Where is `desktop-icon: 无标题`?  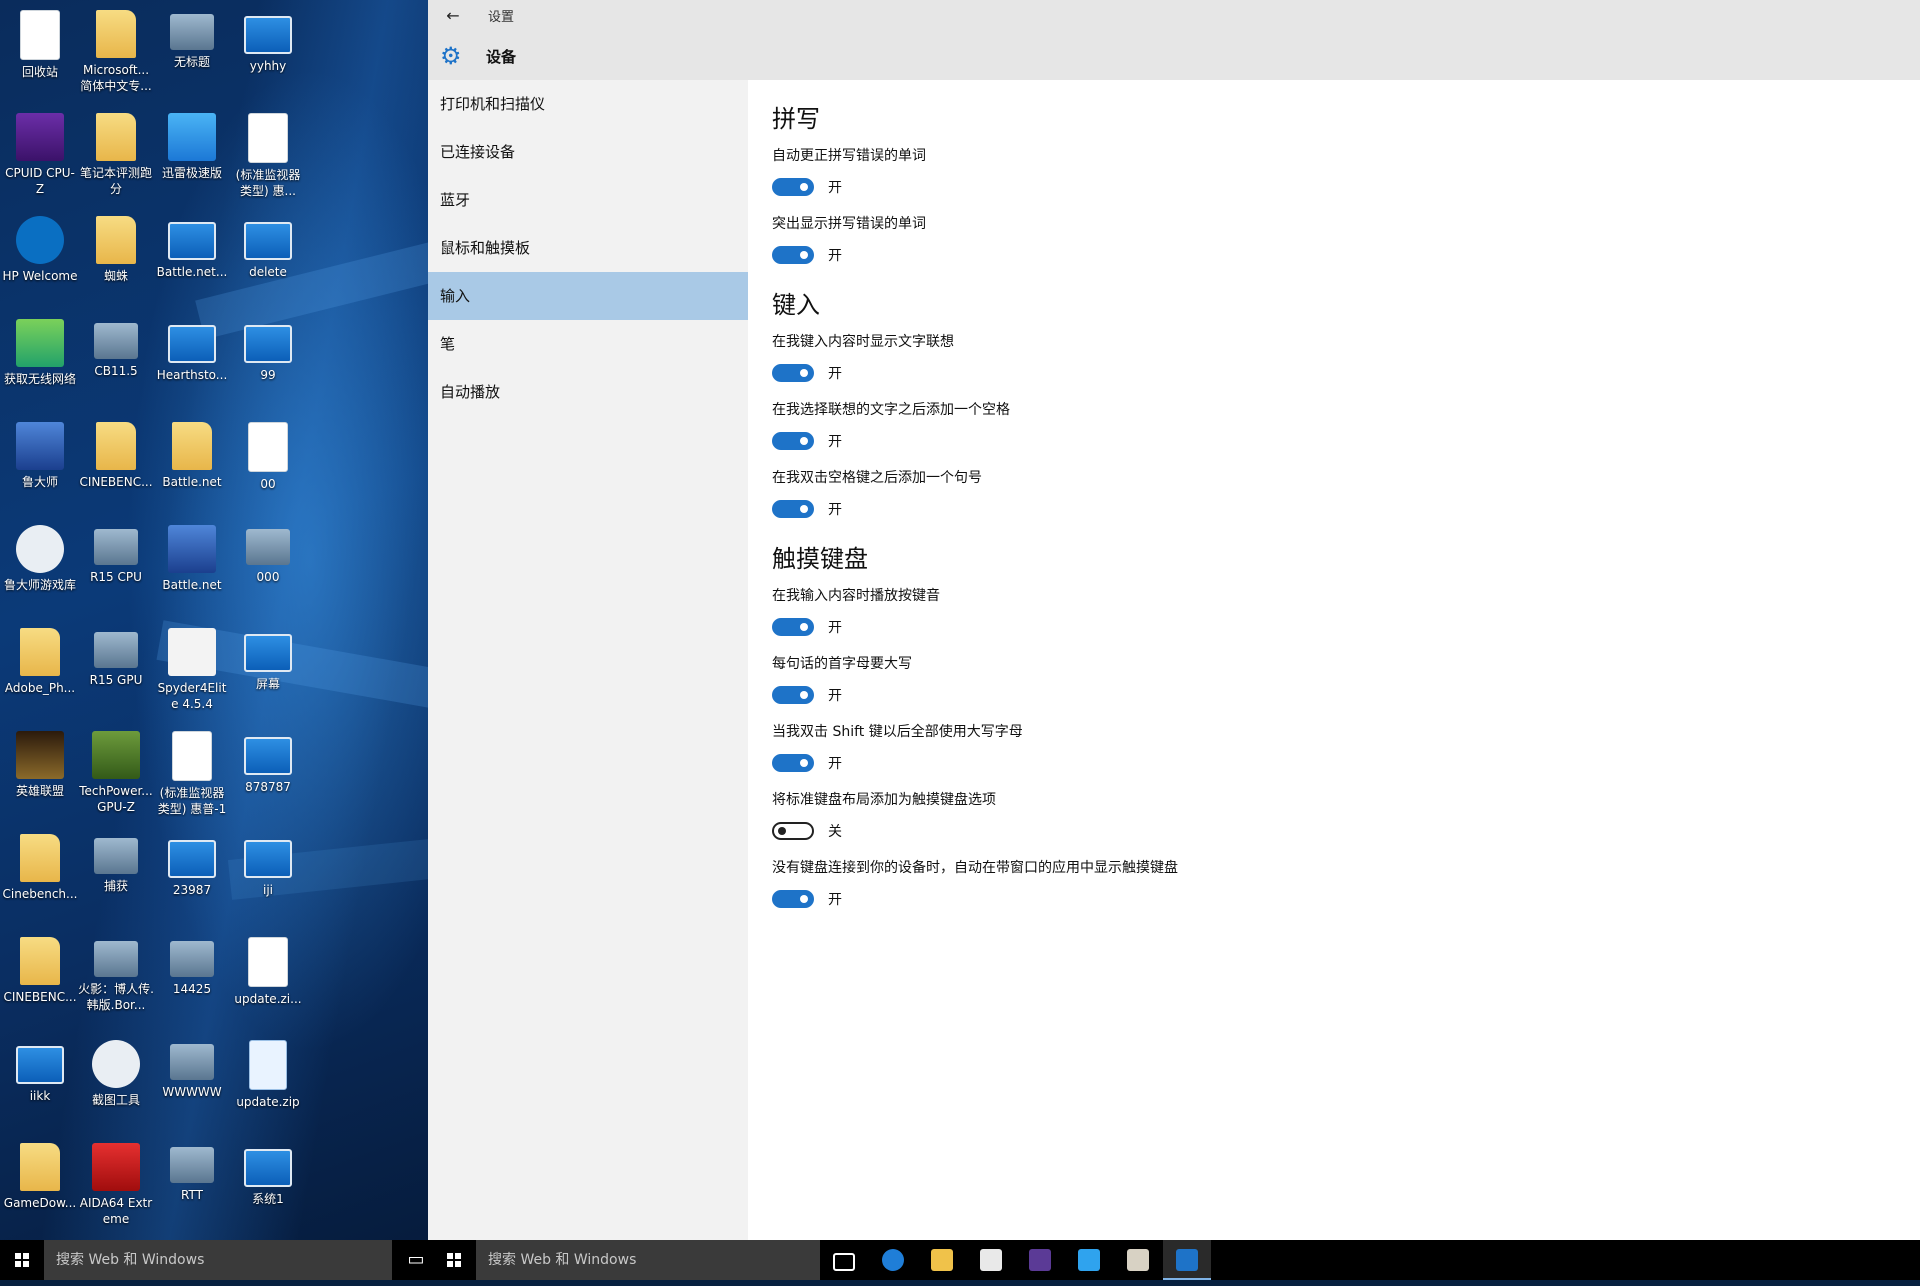
desktop-icon: 无标题 is located at coordinates (192, 37).